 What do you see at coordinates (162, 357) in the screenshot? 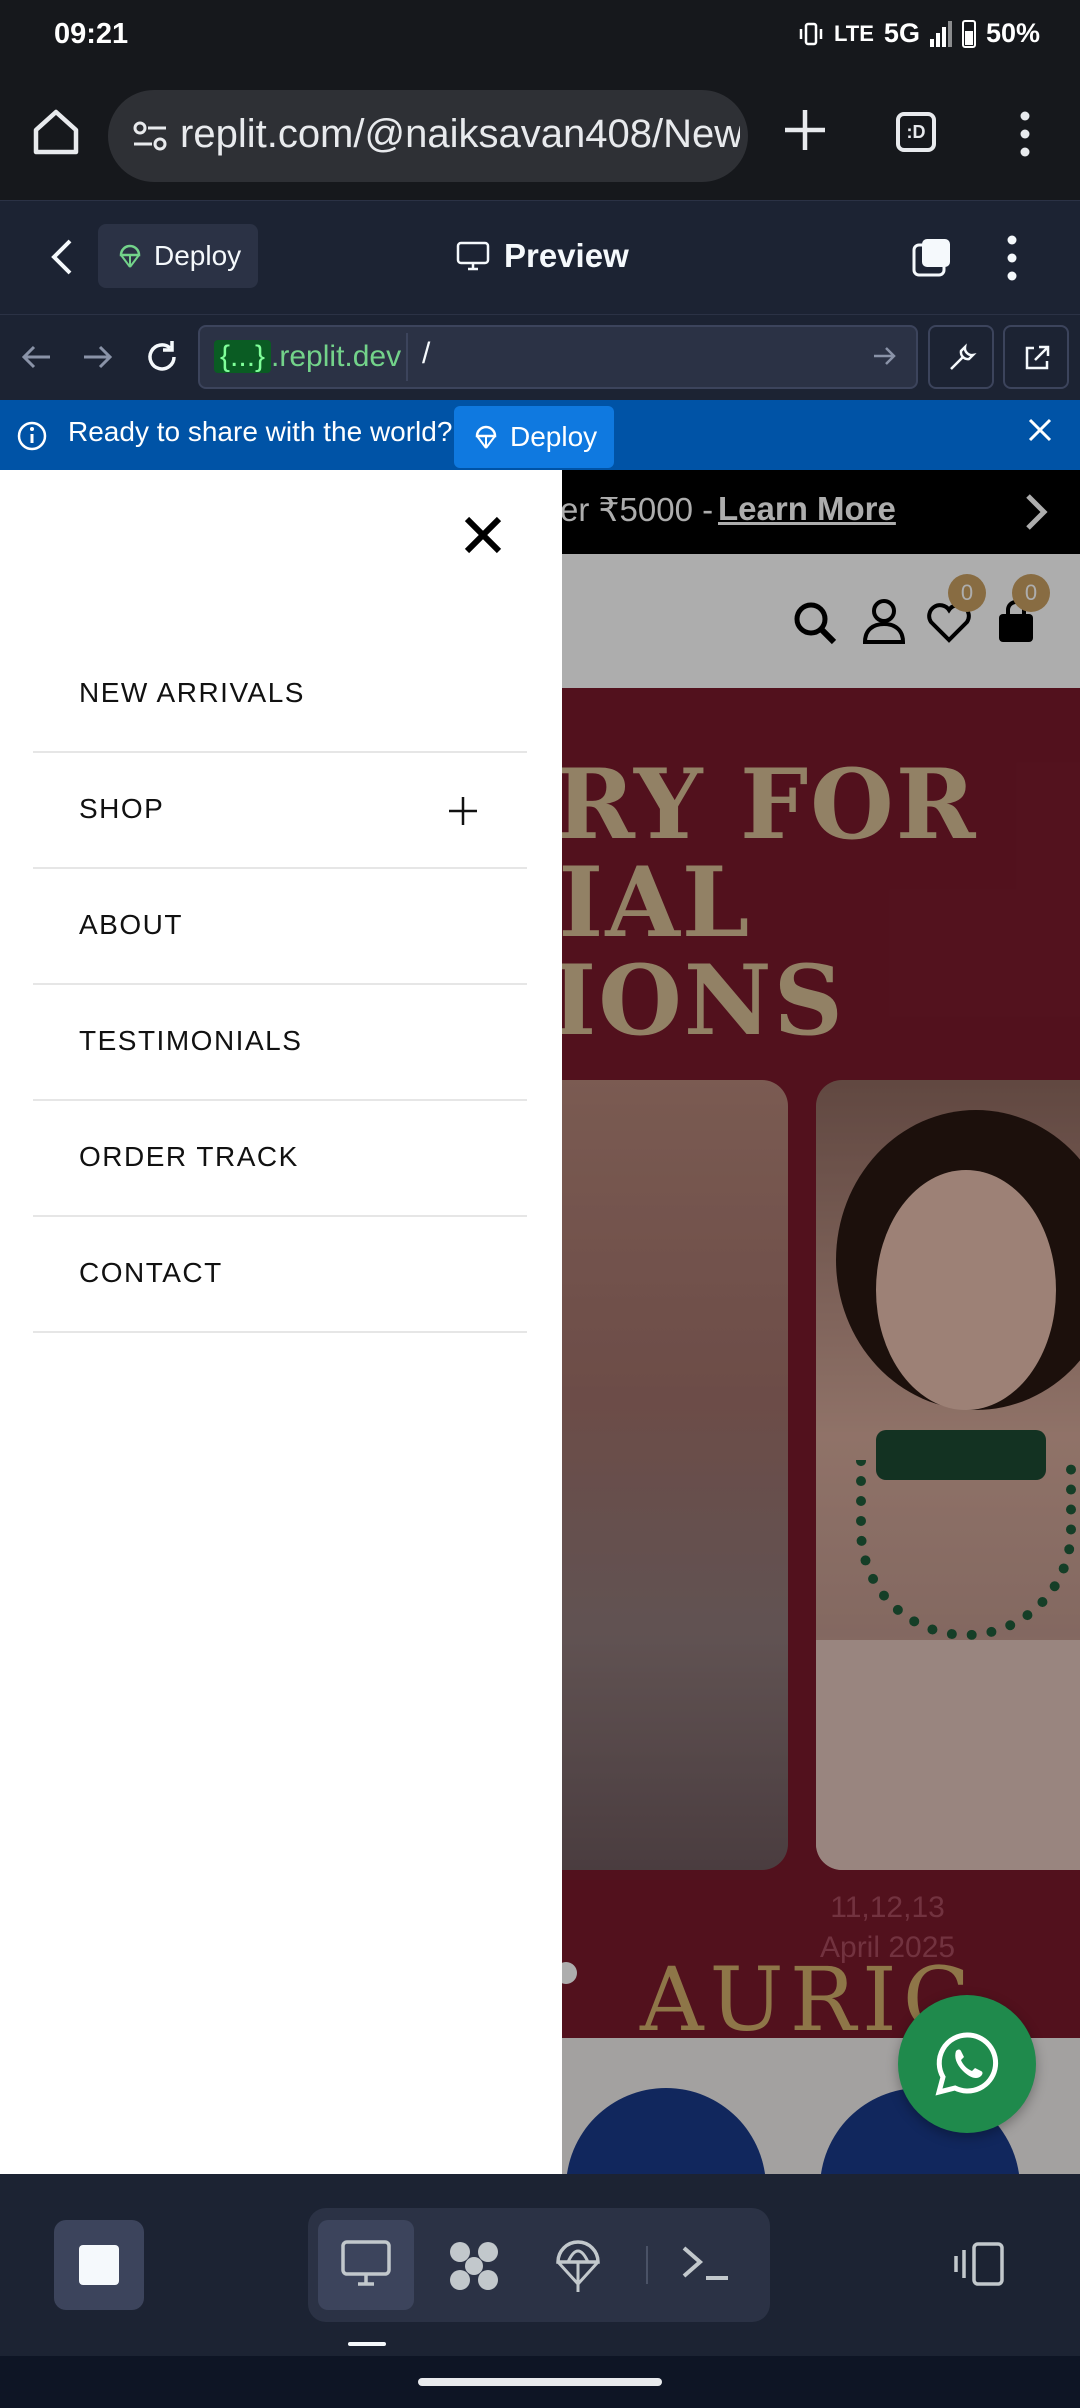
I see `reload-icon` at bounding box center [162, 357].